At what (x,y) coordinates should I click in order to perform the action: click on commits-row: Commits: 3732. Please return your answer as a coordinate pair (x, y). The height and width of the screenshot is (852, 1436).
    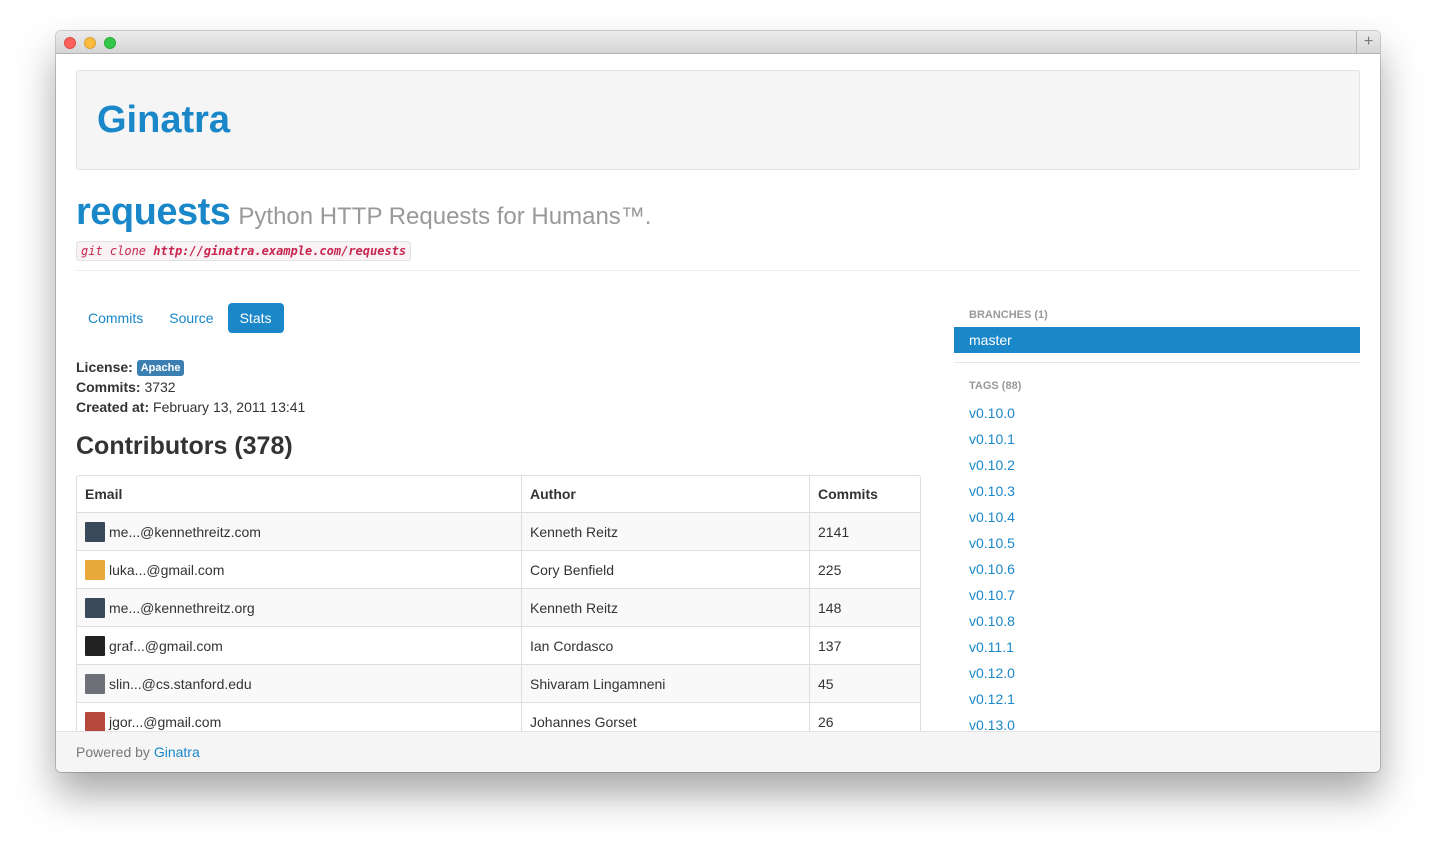
    Looking at the image, I should click on (190, 387).